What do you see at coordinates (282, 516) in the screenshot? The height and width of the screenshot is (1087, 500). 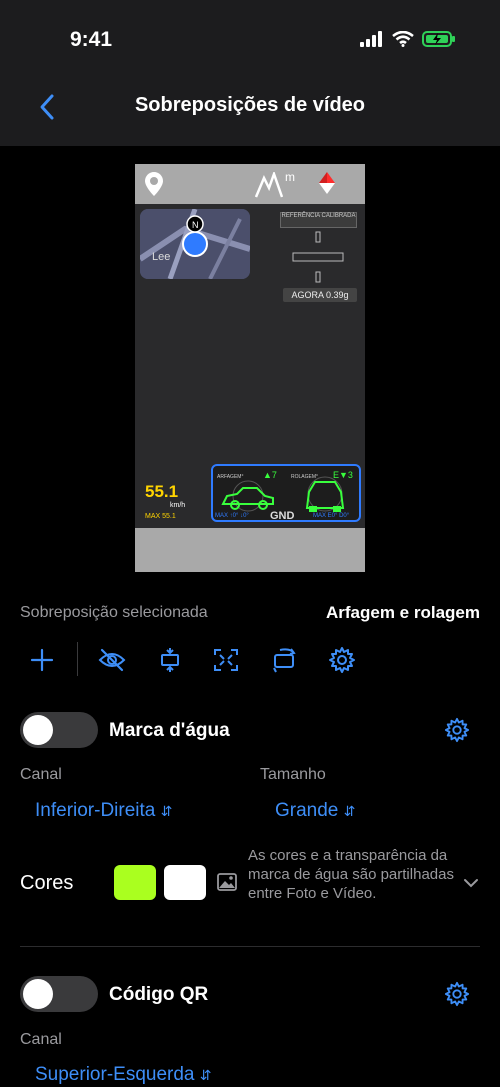 I see `gnd-label: GND` at bounding box center [282, 516].